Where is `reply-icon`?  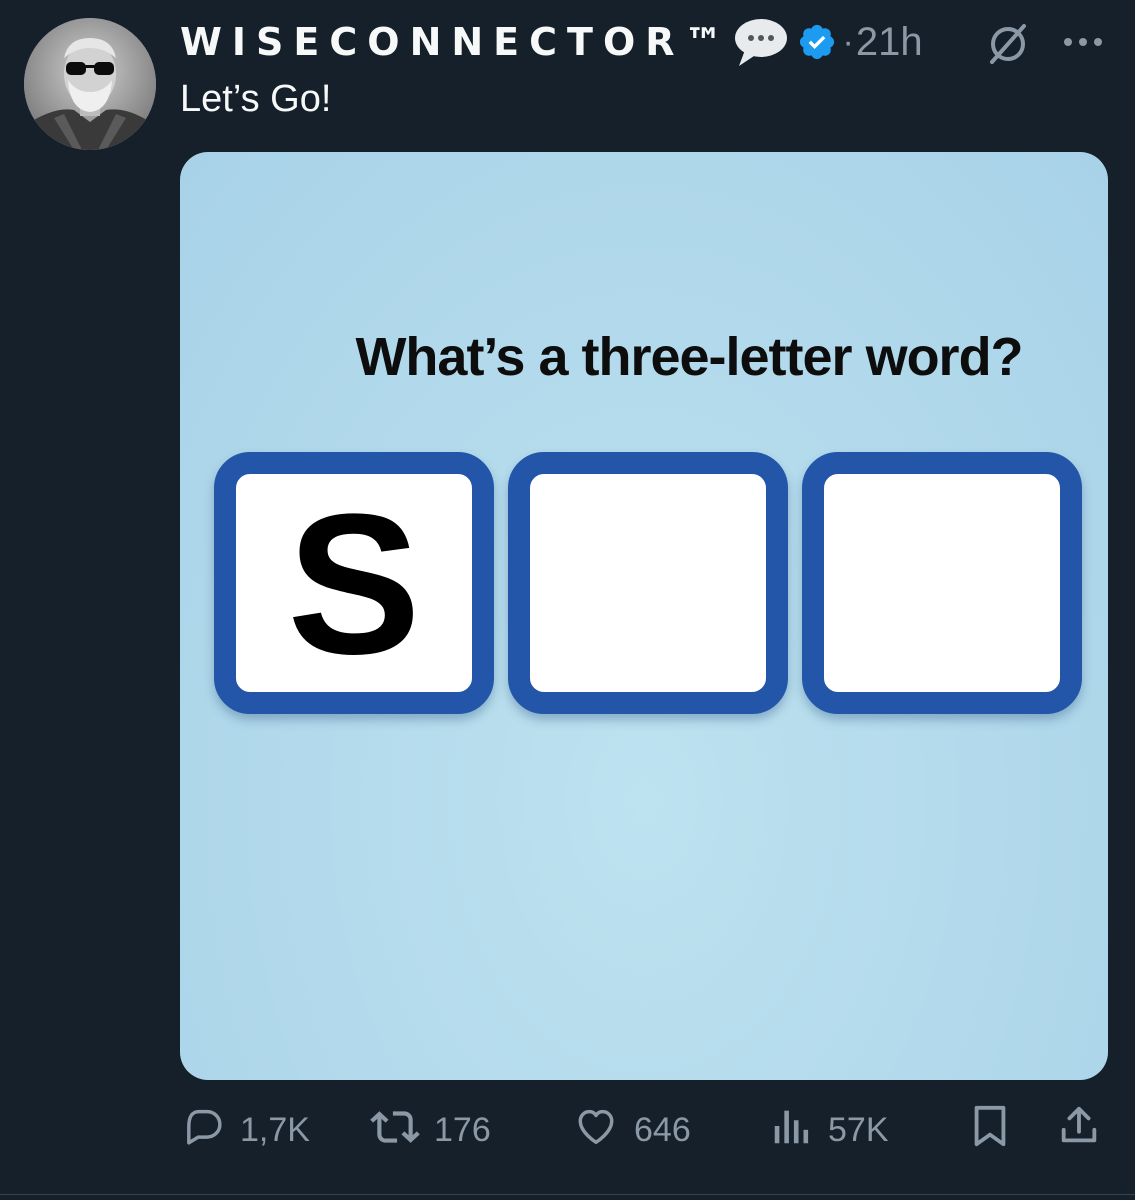
reply-icon is located at coordinates (203, 1130).